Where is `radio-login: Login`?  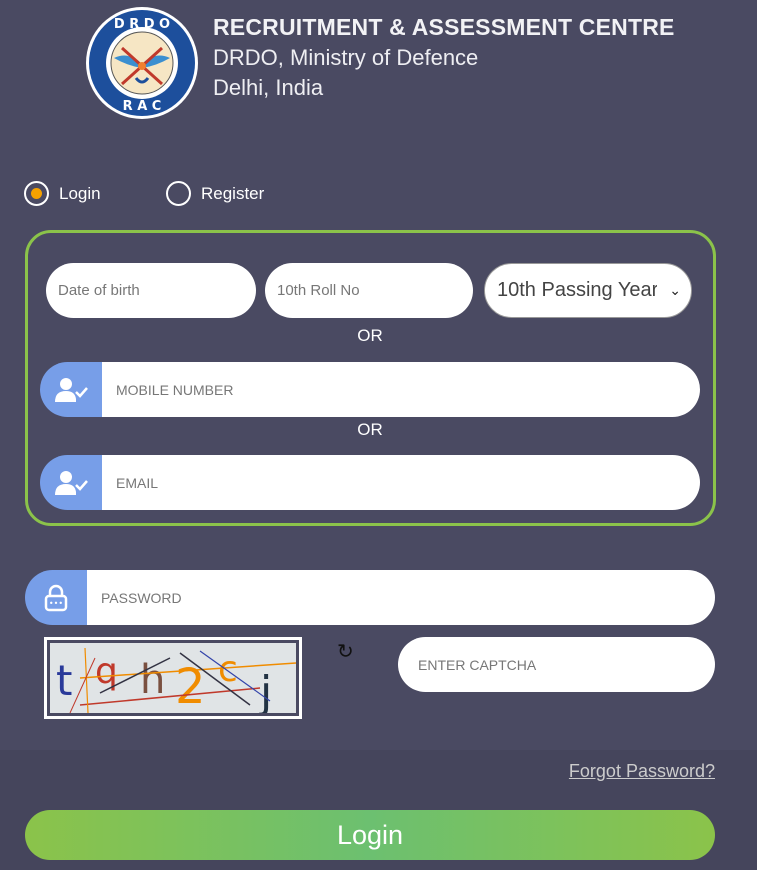 radio-login: Login is located at coordinates (62, 193).